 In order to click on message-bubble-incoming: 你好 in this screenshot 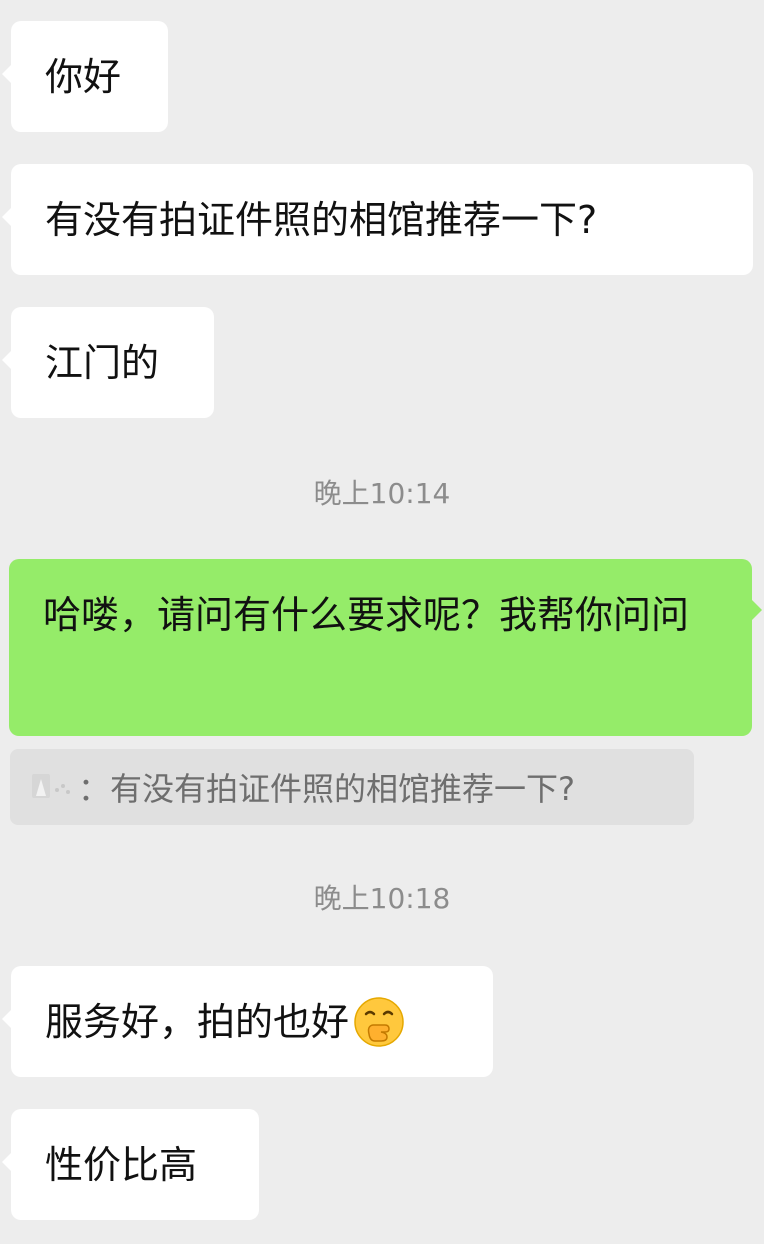, I will do `click(85, 76)`.